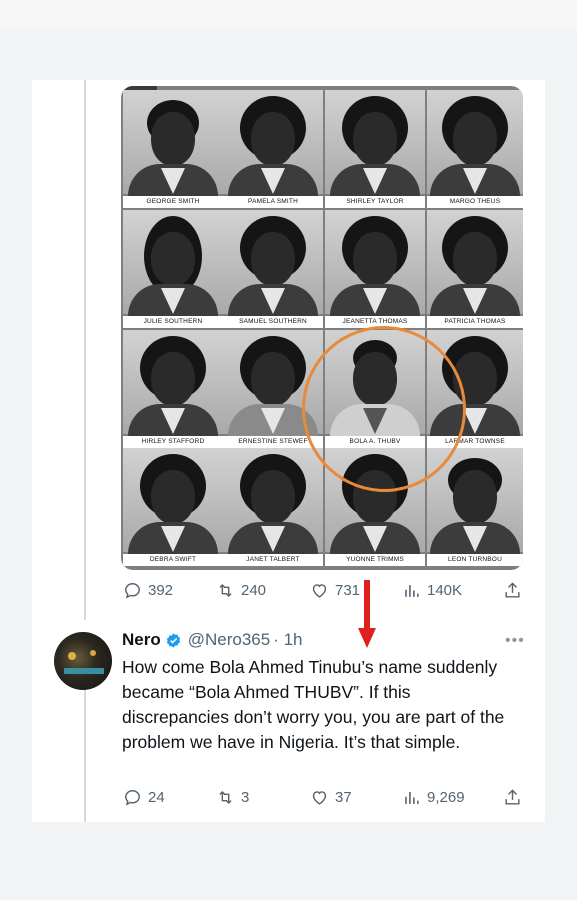 The height and width of the screenshot is (900, 577). Describe the element at coordinates (173, 149) in the screenshot. I see `portrait: GEORGE SMITH` at that location.